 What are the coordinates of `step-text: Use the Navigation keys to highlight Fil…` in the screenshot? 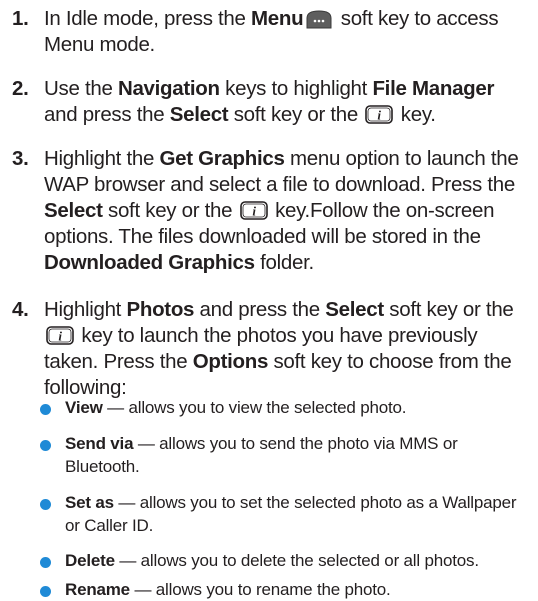 It's located at (269, 101).